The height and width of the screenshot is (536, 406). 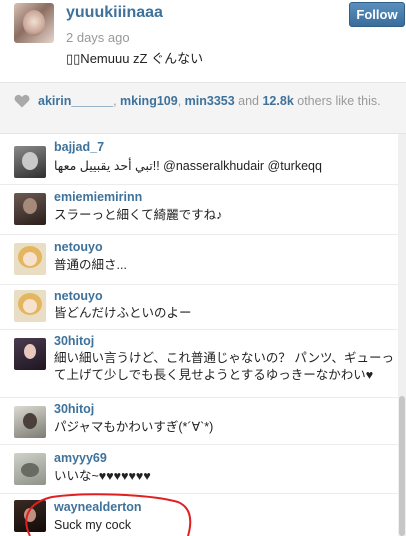 What do you see at coordinates (102, 476) in the screenshot?
I see `comment-text: いいな~♥♥♥♥♥♥♥` at bounding box center [102, 476].